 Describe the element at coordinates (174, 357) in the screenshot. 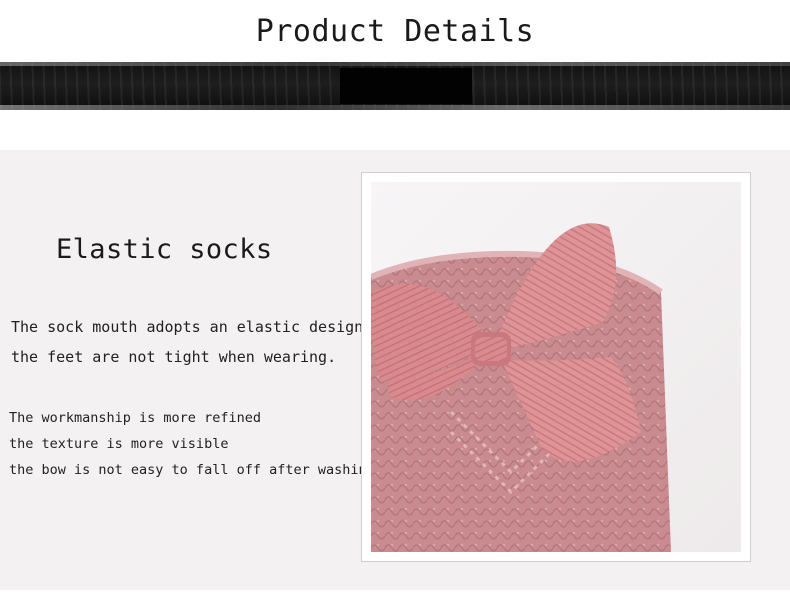

I see `description-line: the feet are not tight when wearing.` at that location.